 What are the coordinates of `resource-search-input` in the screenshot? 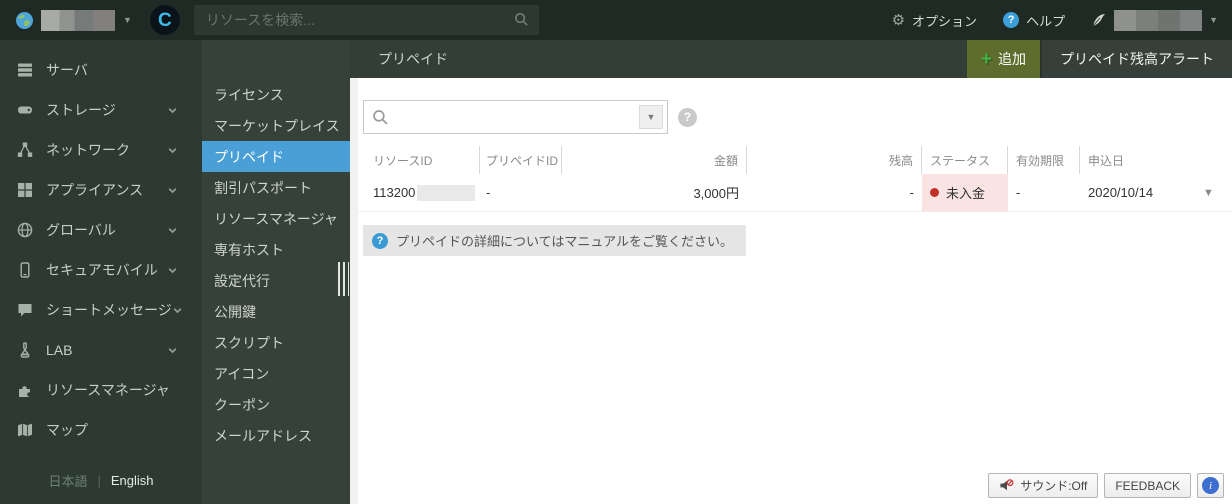 It's located at (366, 20).